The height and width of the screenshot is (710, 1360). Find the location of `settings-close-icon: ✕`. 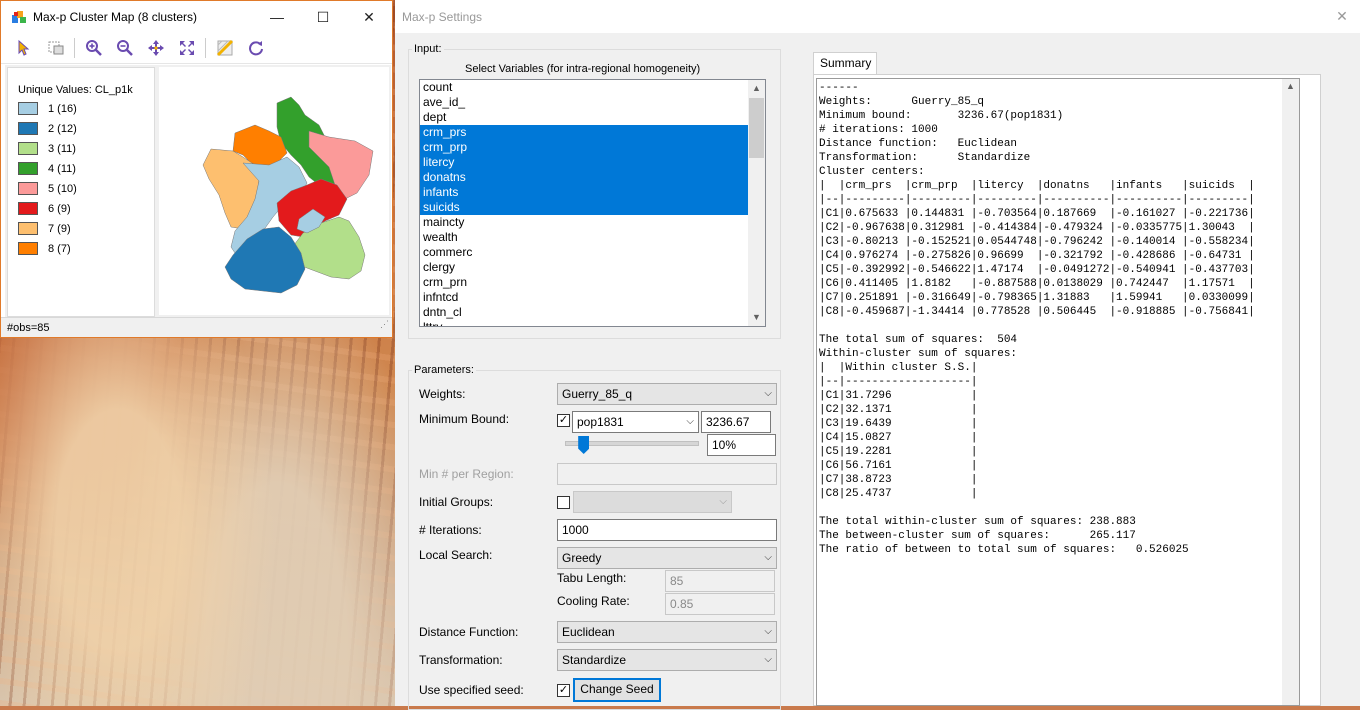

settings-close-icon: ✕ is located at coordinates (1342, 16).